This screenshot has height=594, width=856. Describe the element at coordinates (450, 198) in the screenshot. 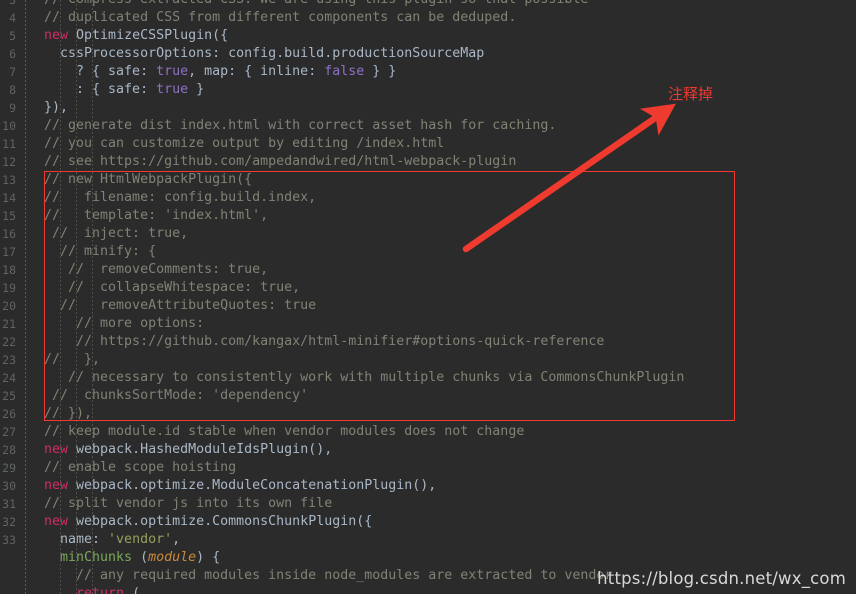

I see `code-line: // filename: config.build.index,` at that location.